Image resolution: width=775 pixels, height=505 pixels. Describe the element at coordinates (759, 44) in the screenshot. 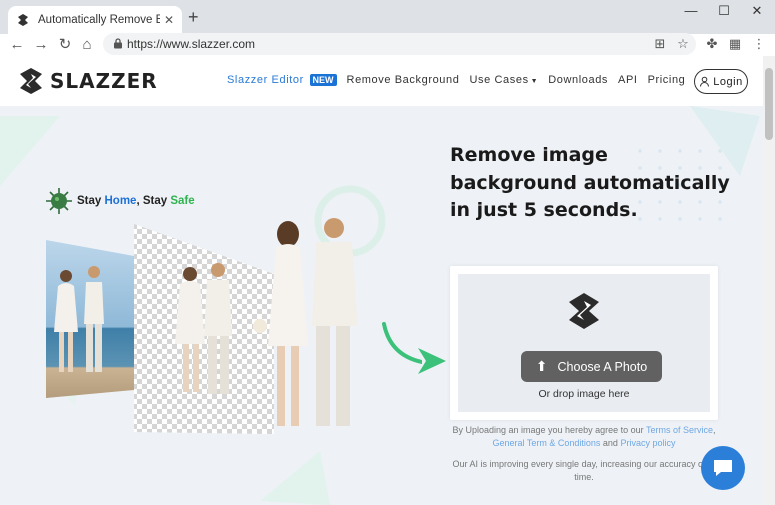

I see `browser-menu-icon: ⋮` at that location.